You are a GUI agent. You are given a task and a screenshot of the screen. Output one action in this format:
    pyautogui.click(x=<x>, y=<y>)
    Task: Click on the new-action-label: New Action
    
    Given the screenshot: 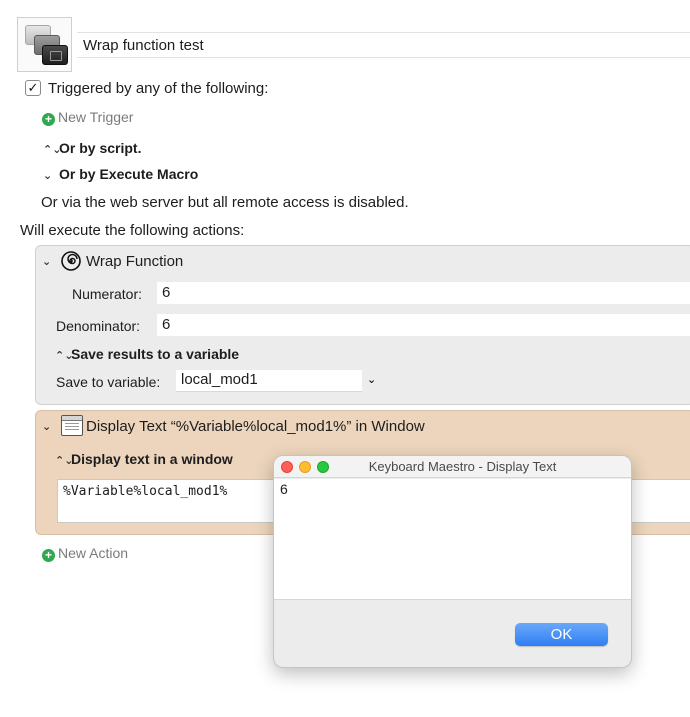 What is the action you would take?
    pyautogui.click(x=93, y=553)
    